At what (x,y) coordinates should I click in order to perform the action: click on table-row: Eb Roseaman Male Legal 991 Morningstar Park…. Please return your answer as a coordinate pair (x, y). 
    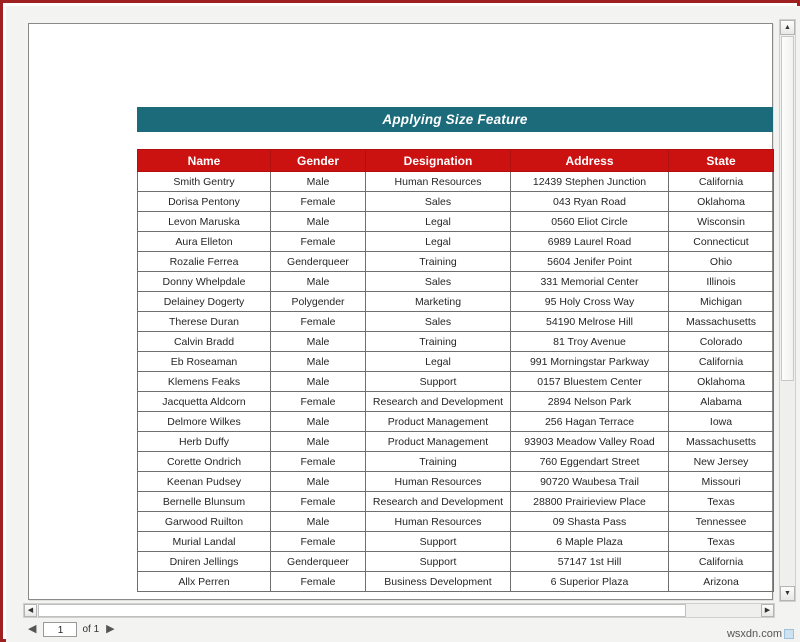
    Looking at the image, I should click on (455, 361).